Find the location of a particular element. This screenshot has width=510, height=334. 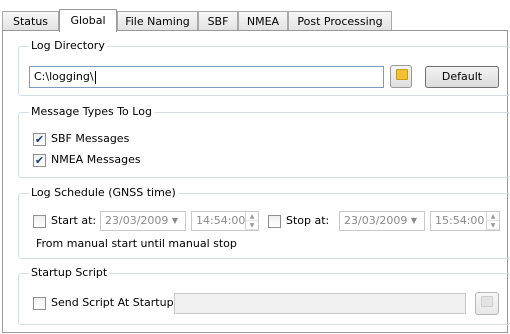

tab-nmea: NMEA is located at coordinates (263, 20).